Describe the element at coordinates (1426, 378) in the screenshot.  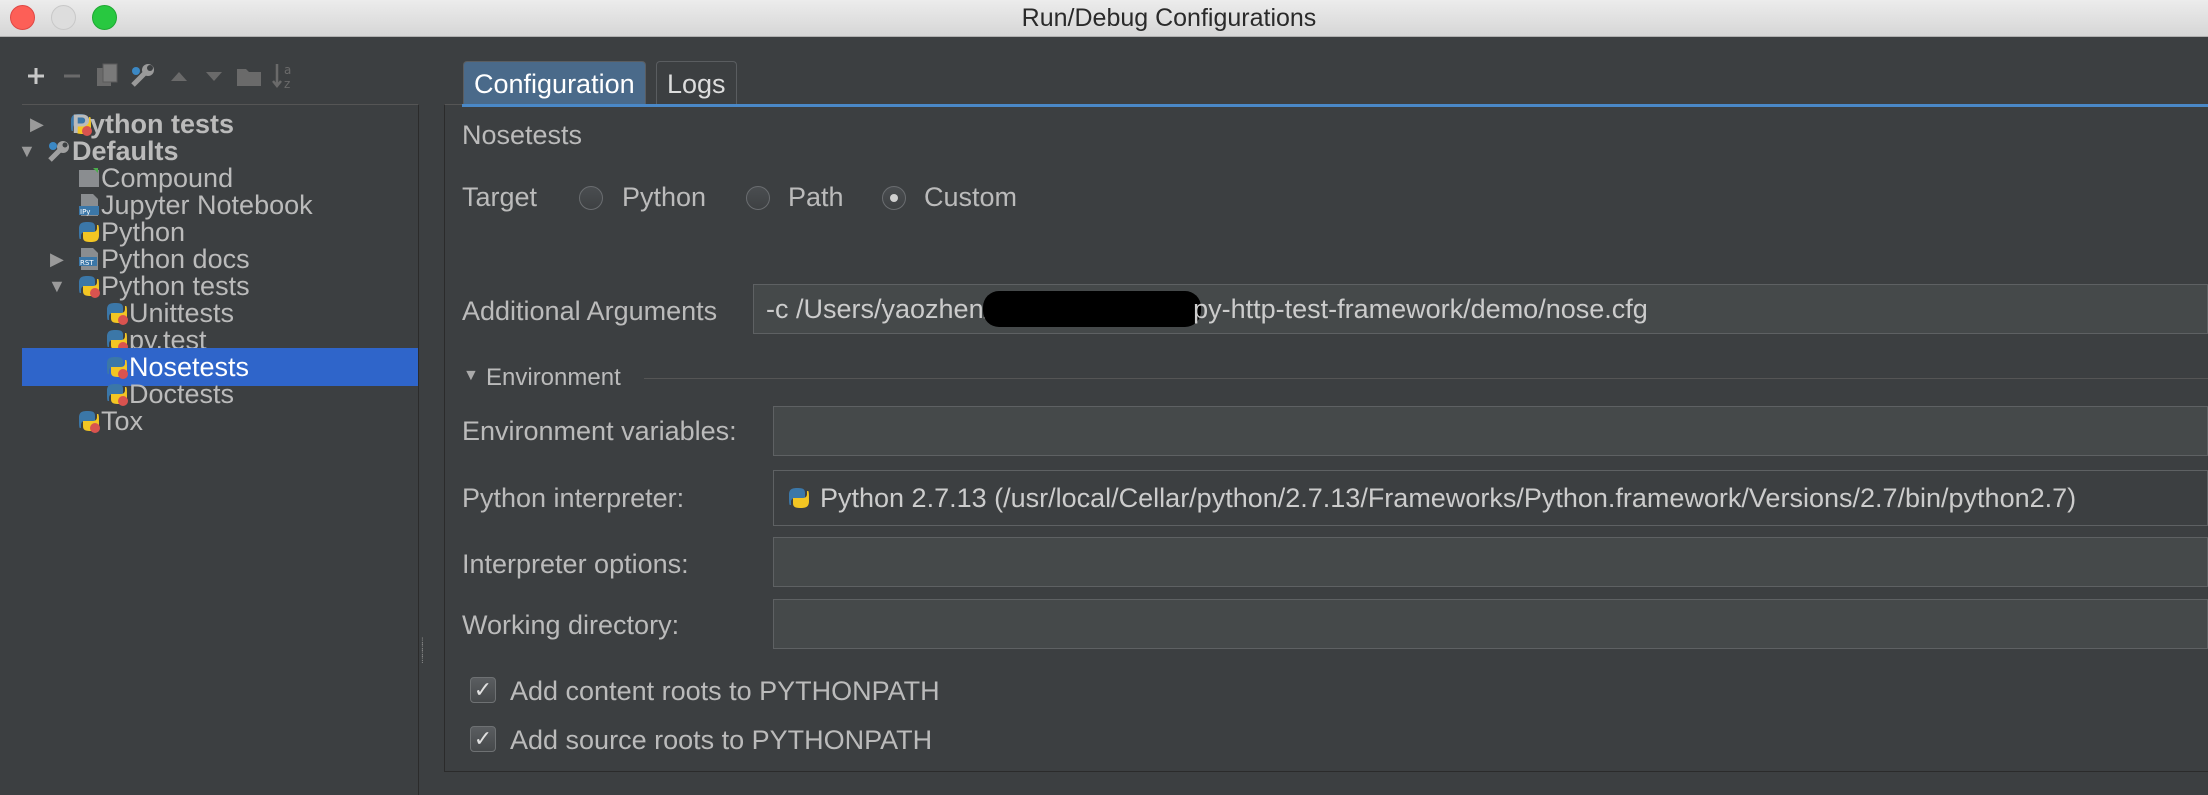
I see `environment-separator` at that location.